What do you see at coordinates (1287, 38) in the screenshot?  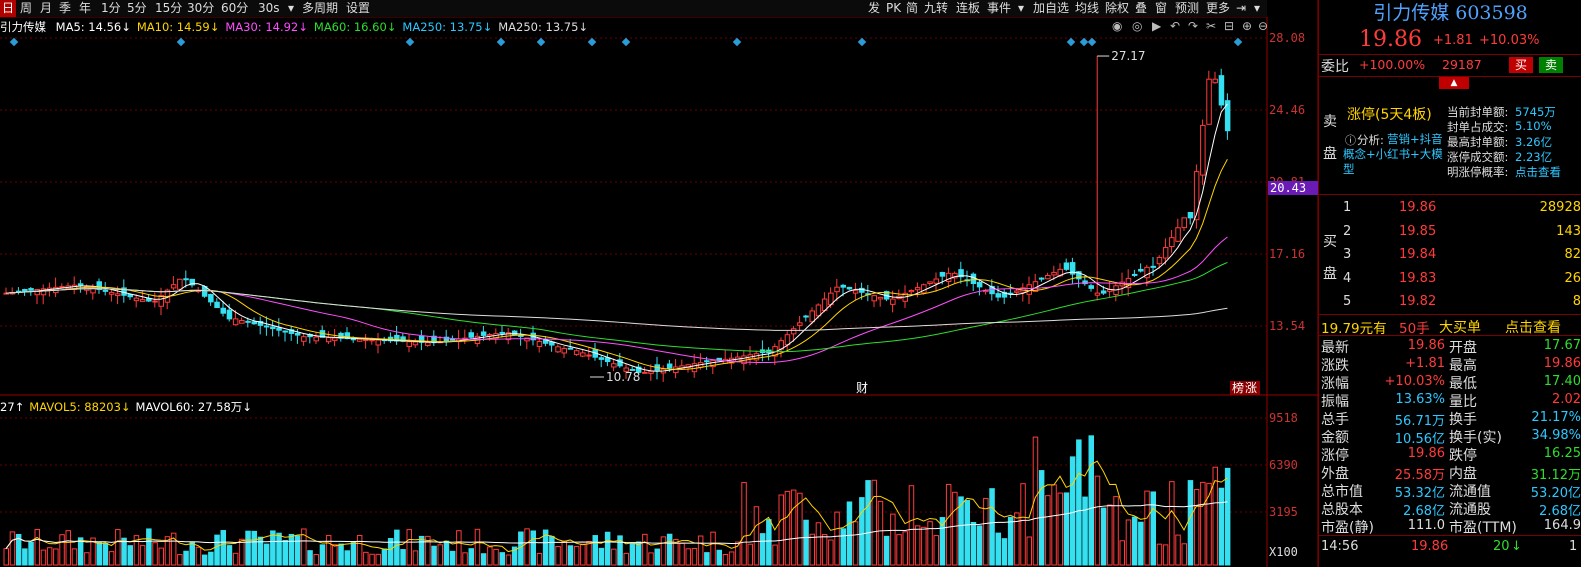 I see `price-axis-label: 28.08` at bounding box center [1287, 38].